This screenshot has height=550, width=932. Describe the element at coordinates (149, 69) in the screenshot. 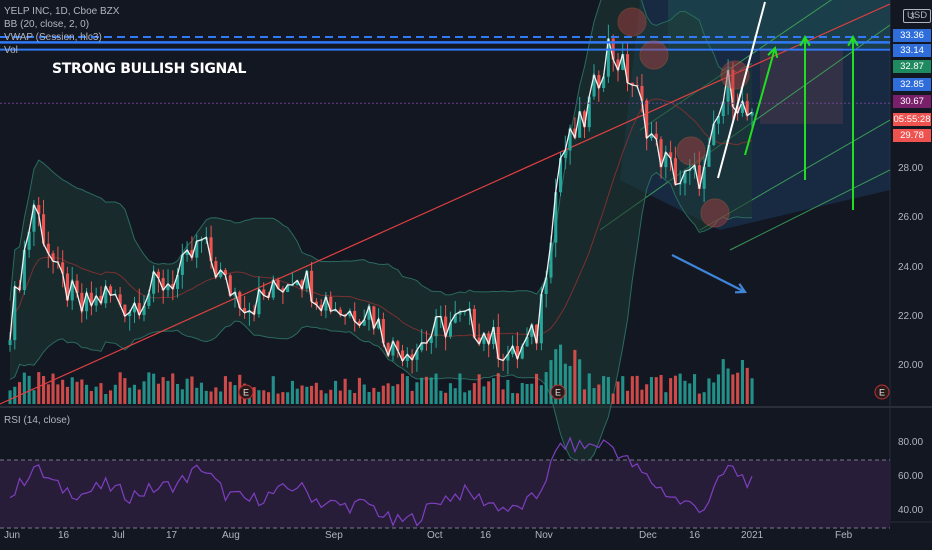

I see `bullish-annotation: STRONG BULLISH SIGNAL` at that location.